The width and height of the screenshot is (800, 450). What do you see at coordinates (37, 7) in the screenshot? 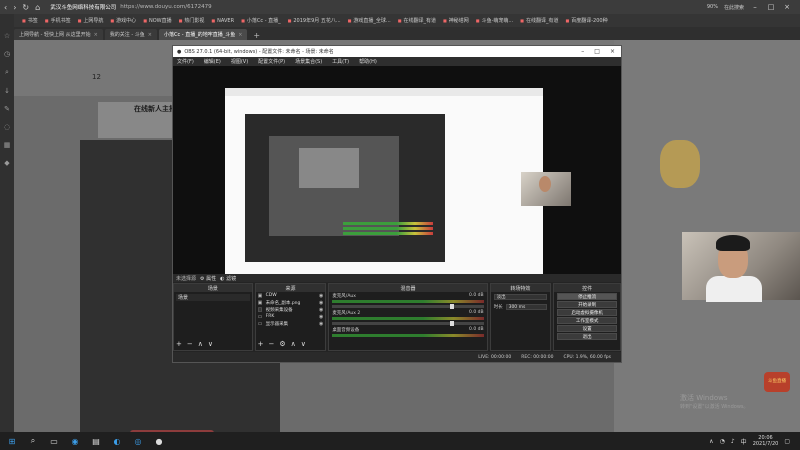
I see `home-icon: ⌂` at bounding box center [37, 7].